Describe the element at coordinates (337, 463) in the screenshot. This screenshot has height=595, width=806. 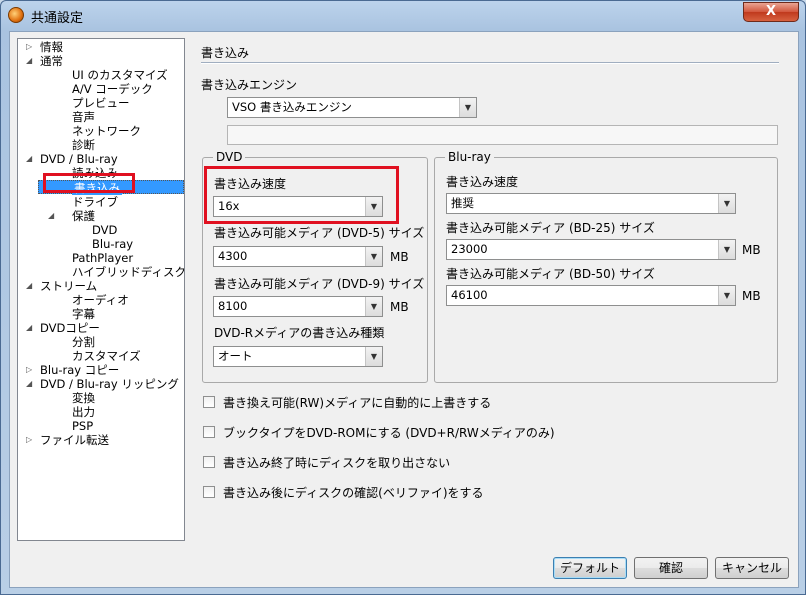
I see `option-label: 書き込み終了時にディスクを取り出さない` at that location.